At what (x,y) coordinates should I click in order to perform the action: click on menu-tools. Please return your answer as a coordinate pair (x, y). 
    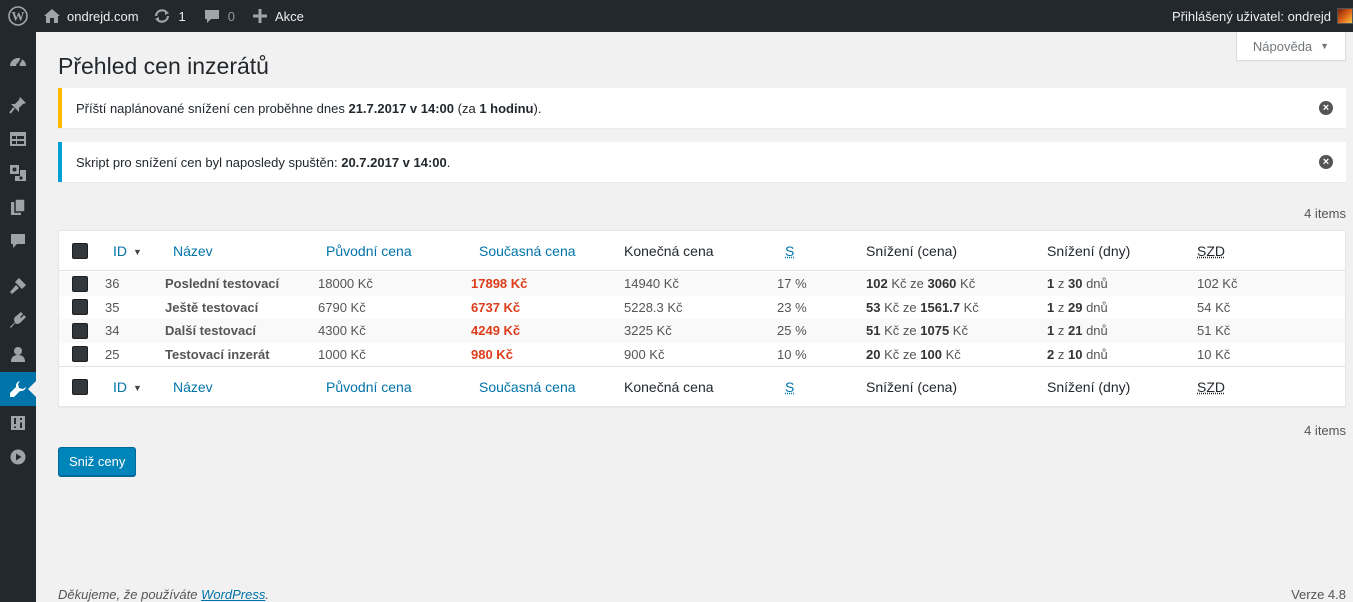
    Looking at the image, I should click on (18, 389).